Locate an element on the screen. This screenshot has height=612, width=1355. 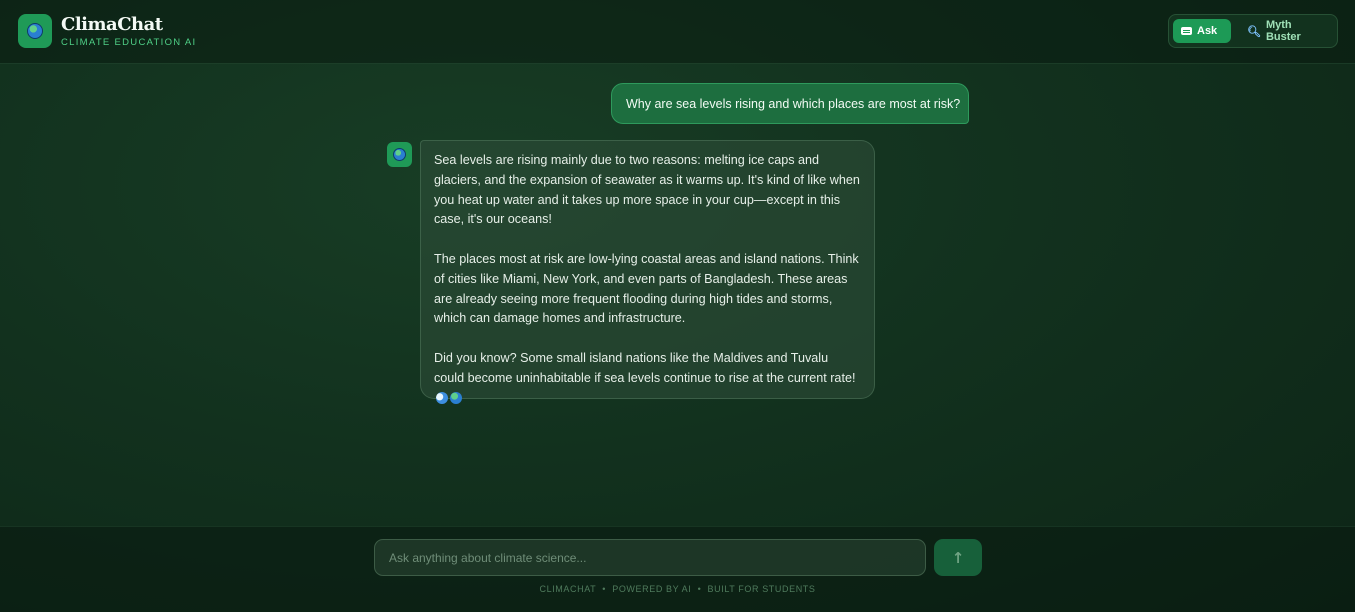
wave-emoji-icon is located at coordinates (442, 397).